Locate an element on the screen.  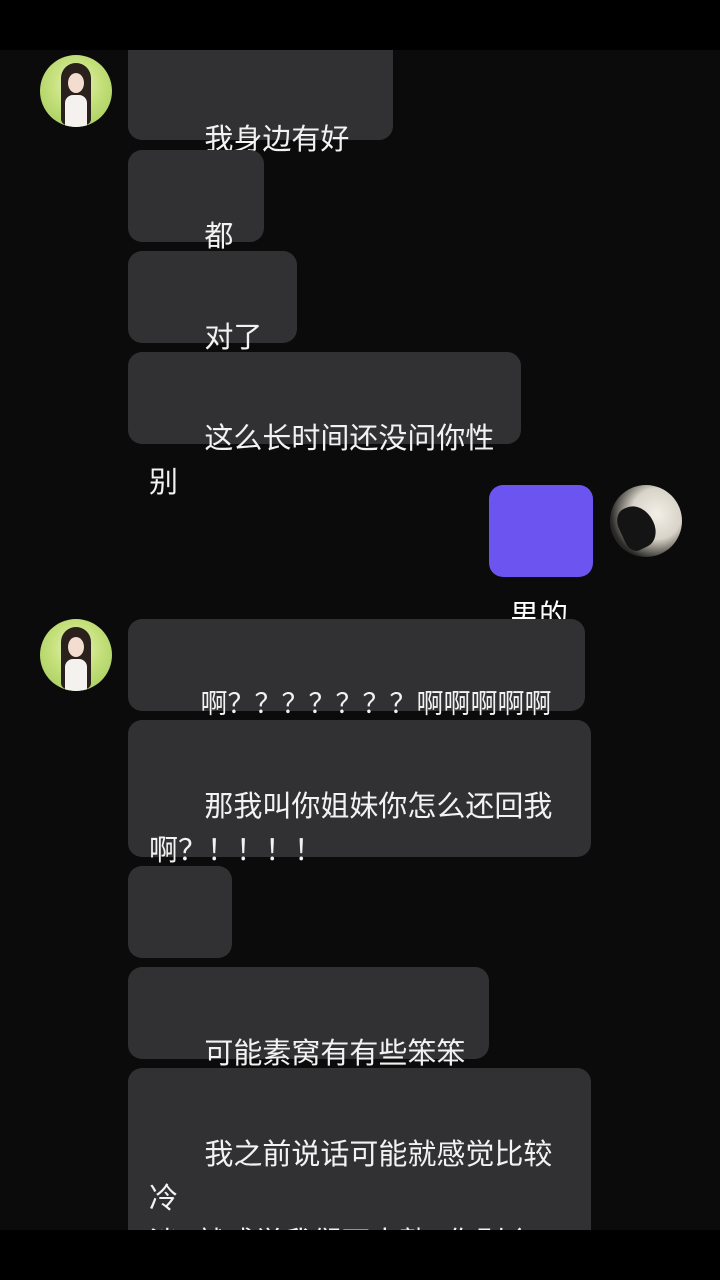
incoming-message-bubble: 可能素窝有有些笨笨嘟 is located at coordinates (308, 1040).